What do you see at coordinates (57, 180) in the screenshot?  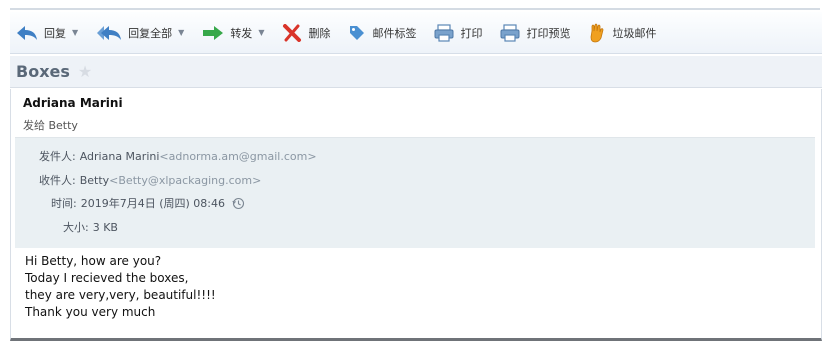 I see `to-label: 收件人:` at bounding box center [57, 180].